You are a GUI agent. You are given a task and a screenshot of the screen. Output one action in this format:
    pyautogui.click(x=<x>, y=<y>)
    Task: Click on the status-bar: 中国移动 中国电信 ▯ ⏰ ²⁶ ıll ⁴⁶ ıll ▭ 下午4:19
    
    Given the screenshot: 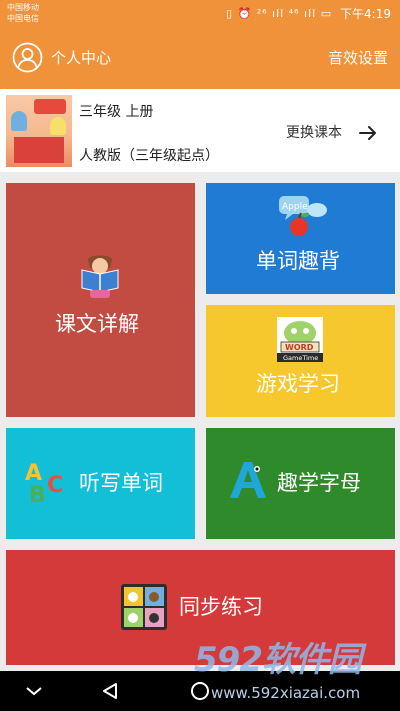 What is the action you would take?
    pyautogui.click(x=200, y=14)
    